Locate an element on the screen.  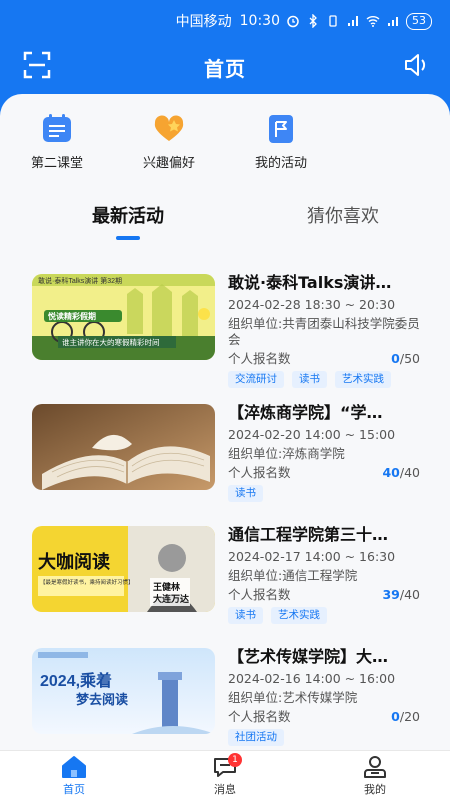
user-icon is located at coordinates (375, 767).